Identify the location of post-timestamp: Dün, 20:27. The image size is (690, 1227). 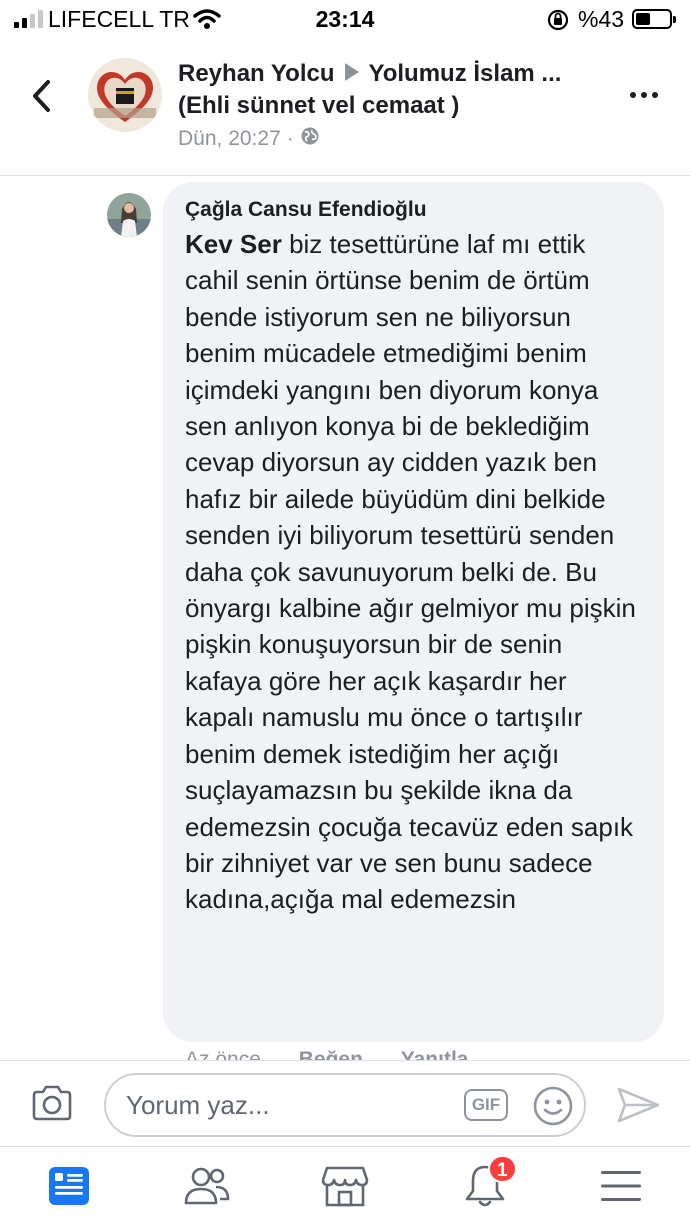
(229, 139).